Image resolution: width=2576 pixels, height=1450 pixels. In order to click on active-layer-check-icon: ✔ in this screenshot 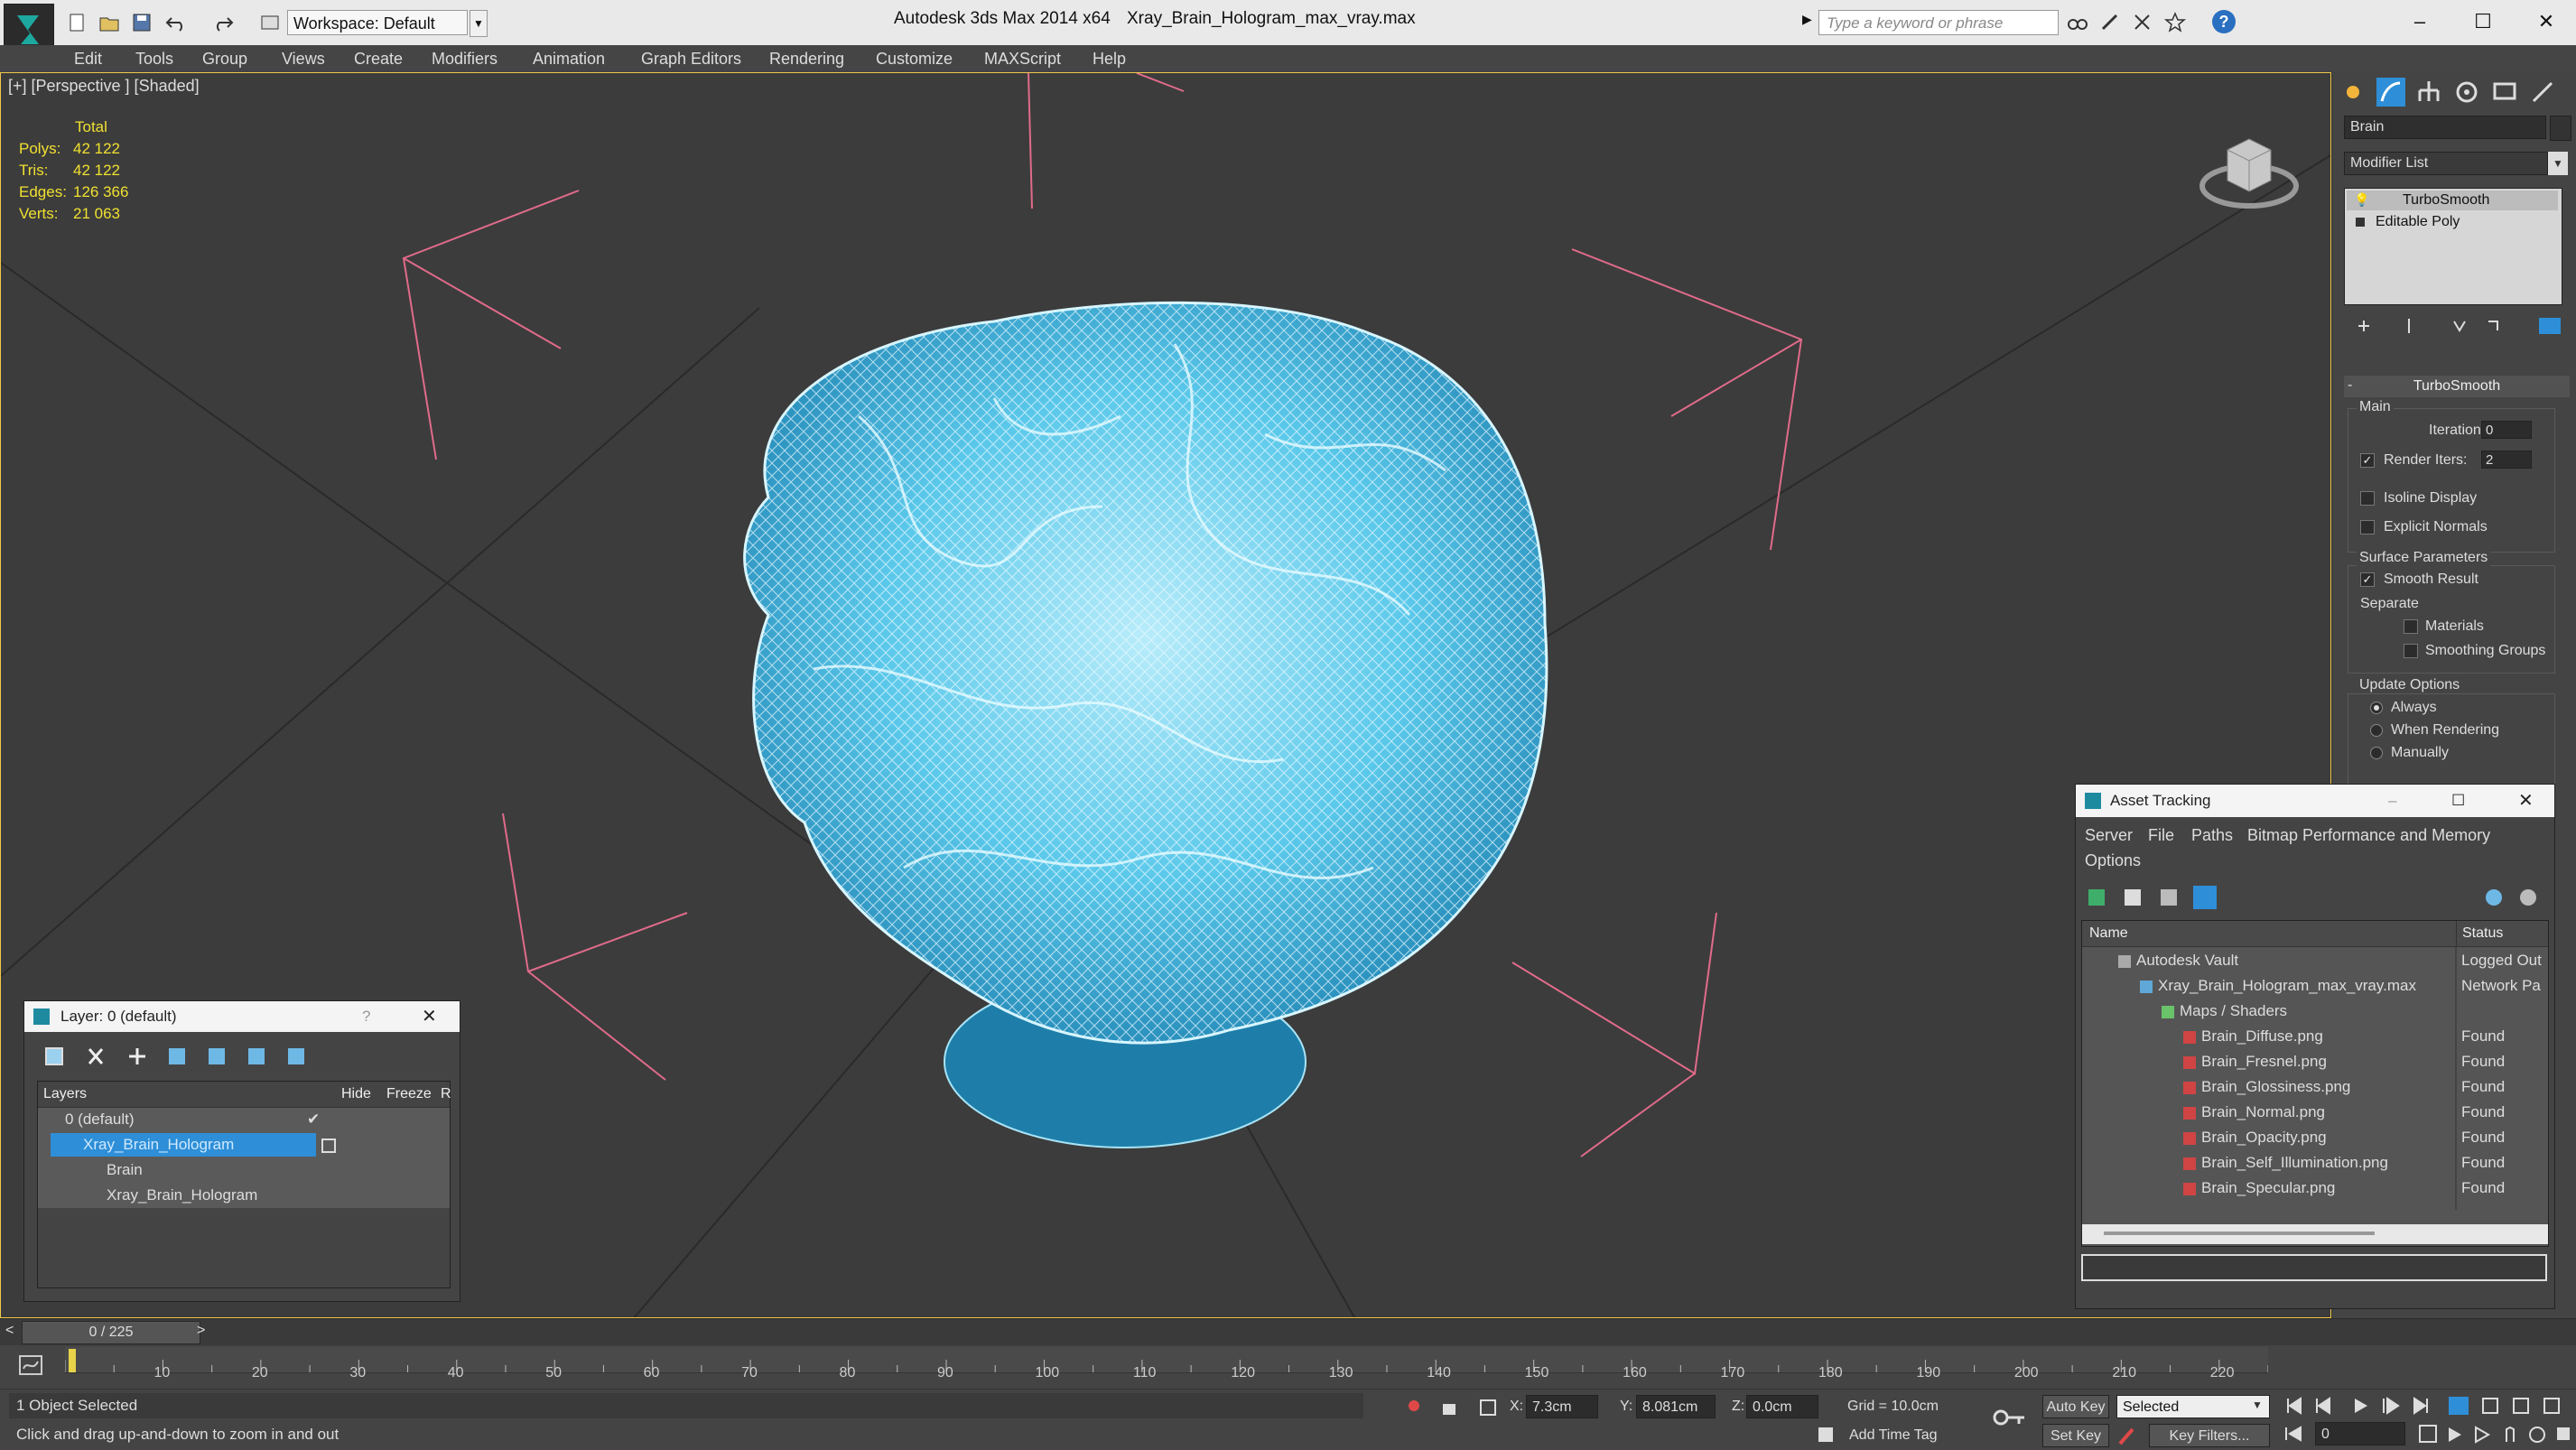, I will do `click(313, 1119)`.